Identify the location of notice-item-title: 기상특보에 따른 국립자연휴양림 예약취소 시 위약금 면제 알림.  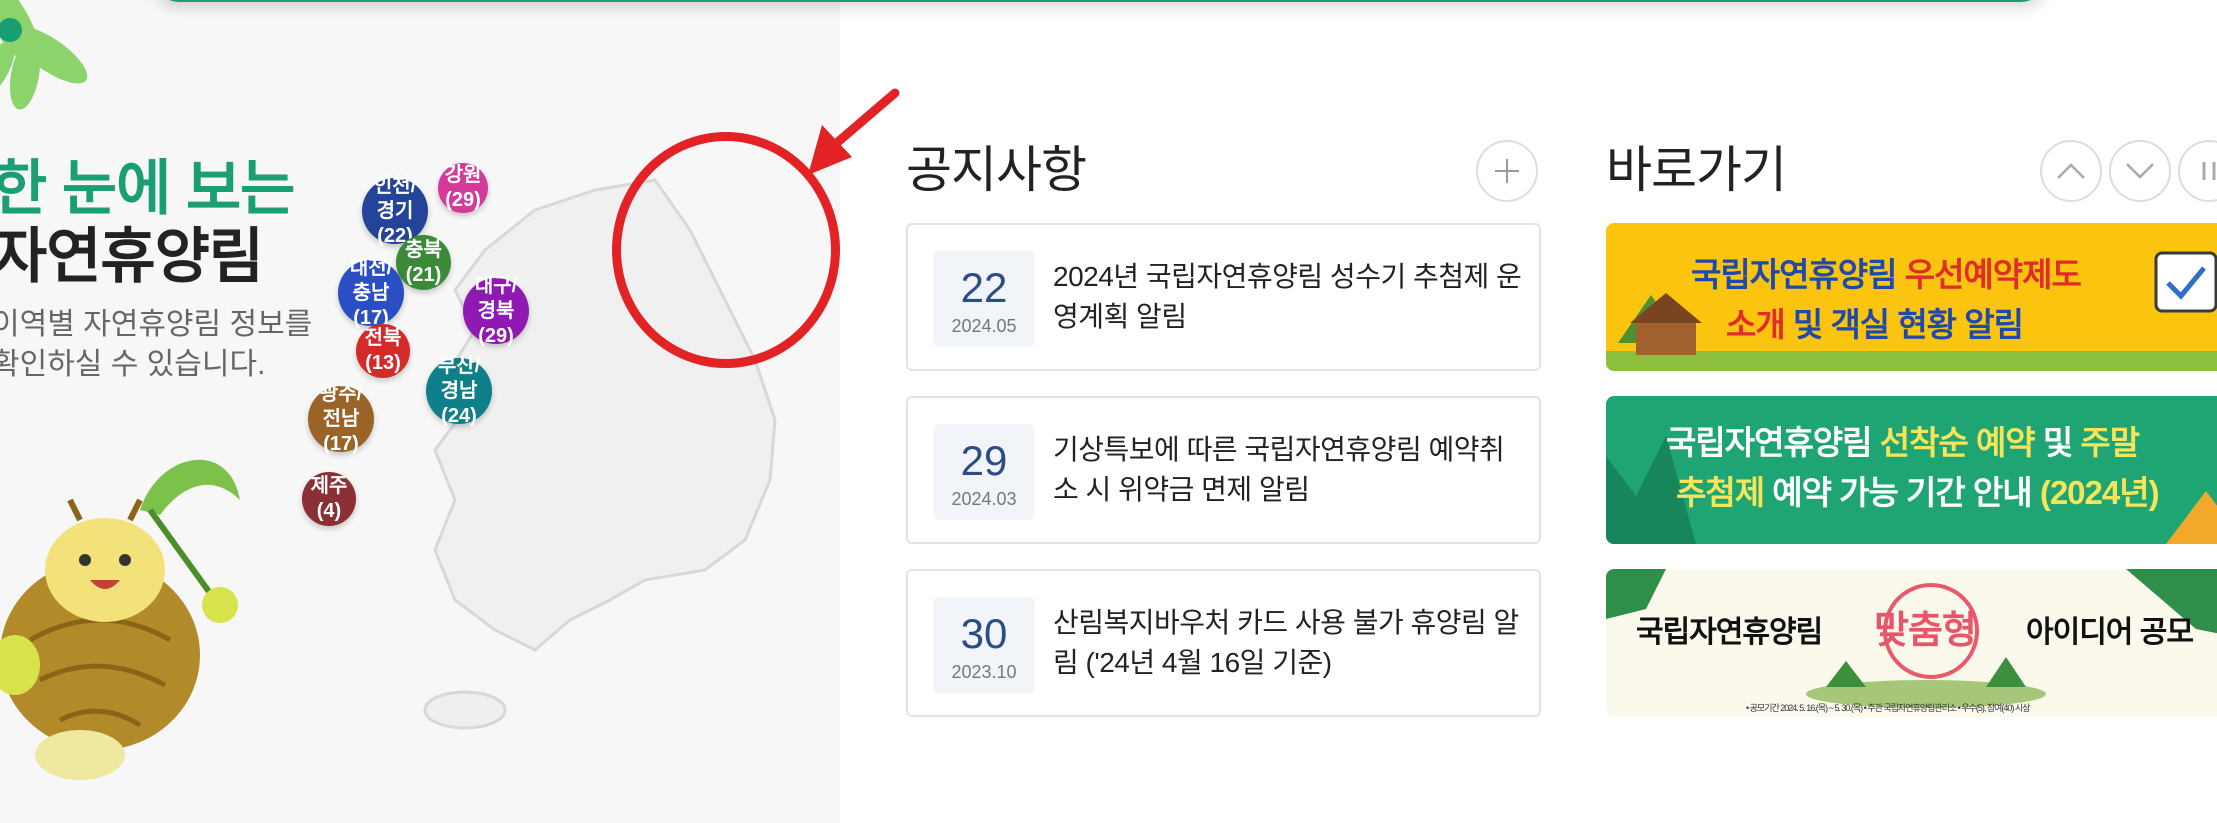
(1288, 470).